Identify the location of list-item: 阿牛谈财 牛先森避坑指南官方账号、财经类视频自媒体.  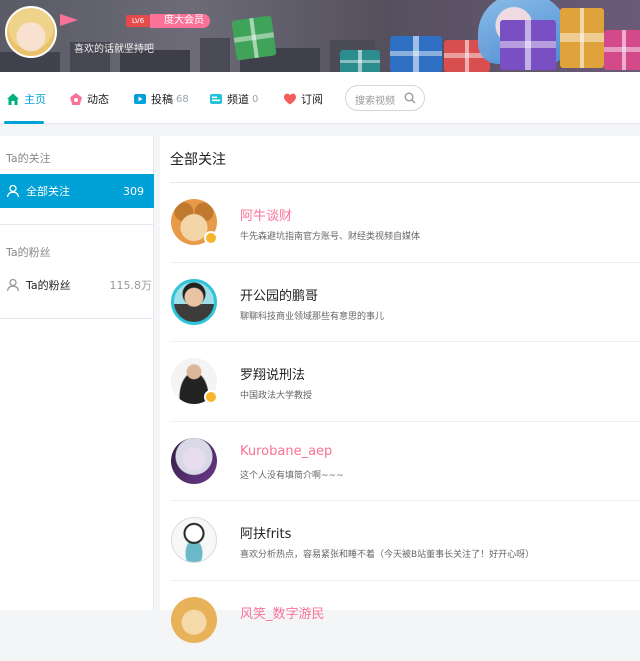
(400, 223).